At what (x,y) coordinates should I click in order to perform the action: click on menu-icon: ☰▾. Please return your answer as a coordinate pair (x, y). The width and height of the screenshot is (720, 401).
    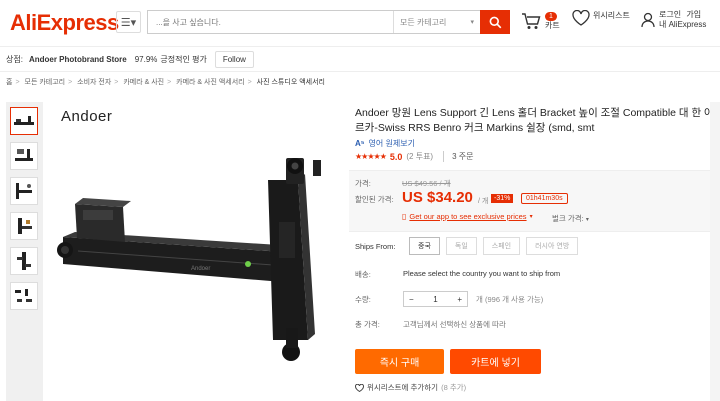
    Looking at the image, I should click on (128, 22).